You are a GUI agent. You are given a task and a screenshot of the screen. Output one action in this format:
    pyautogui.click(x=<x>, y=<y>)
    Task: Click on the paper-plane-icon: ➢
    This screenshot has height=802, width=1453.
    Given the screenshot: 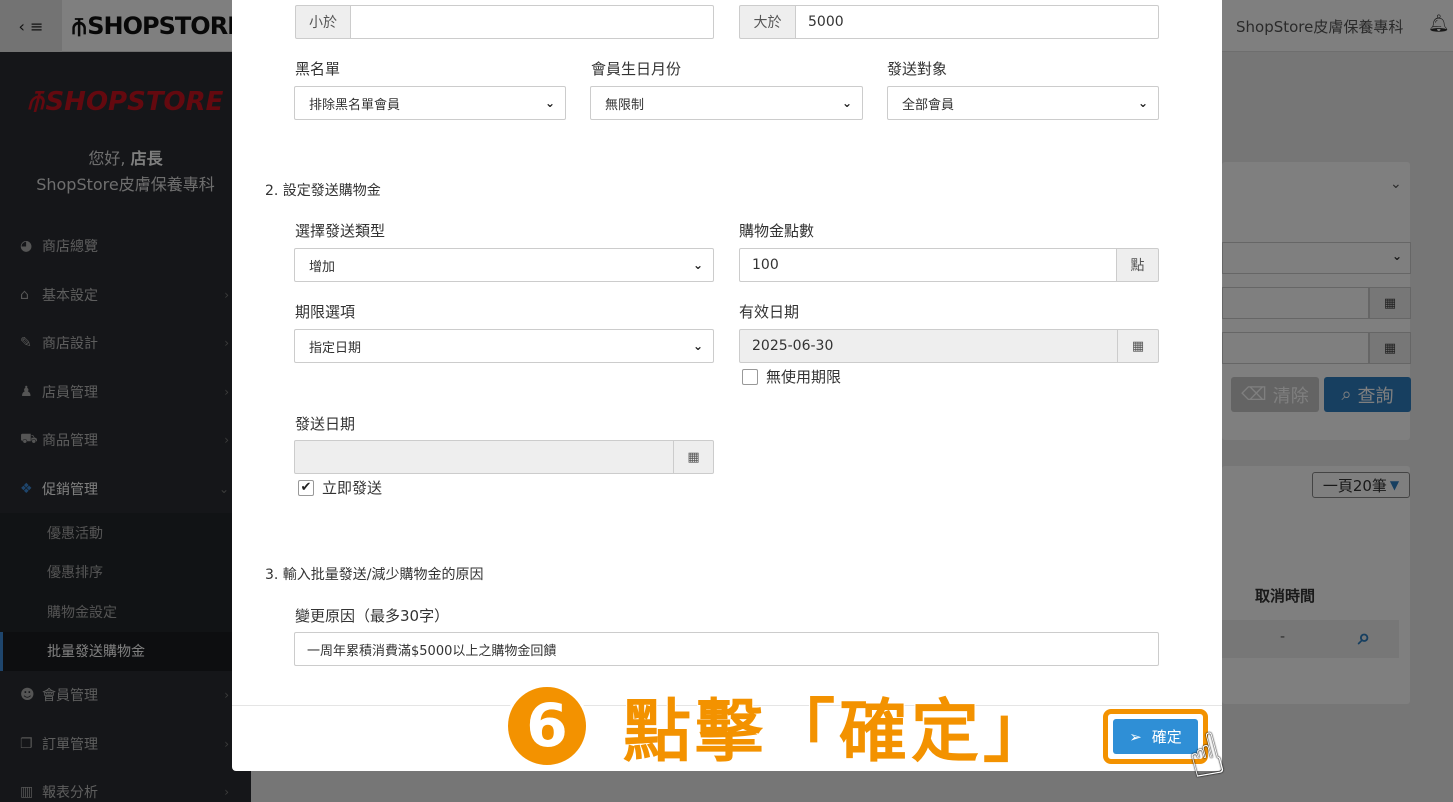 What is the action you would take?
    pyautogui.click(x=1135, y=736)
    